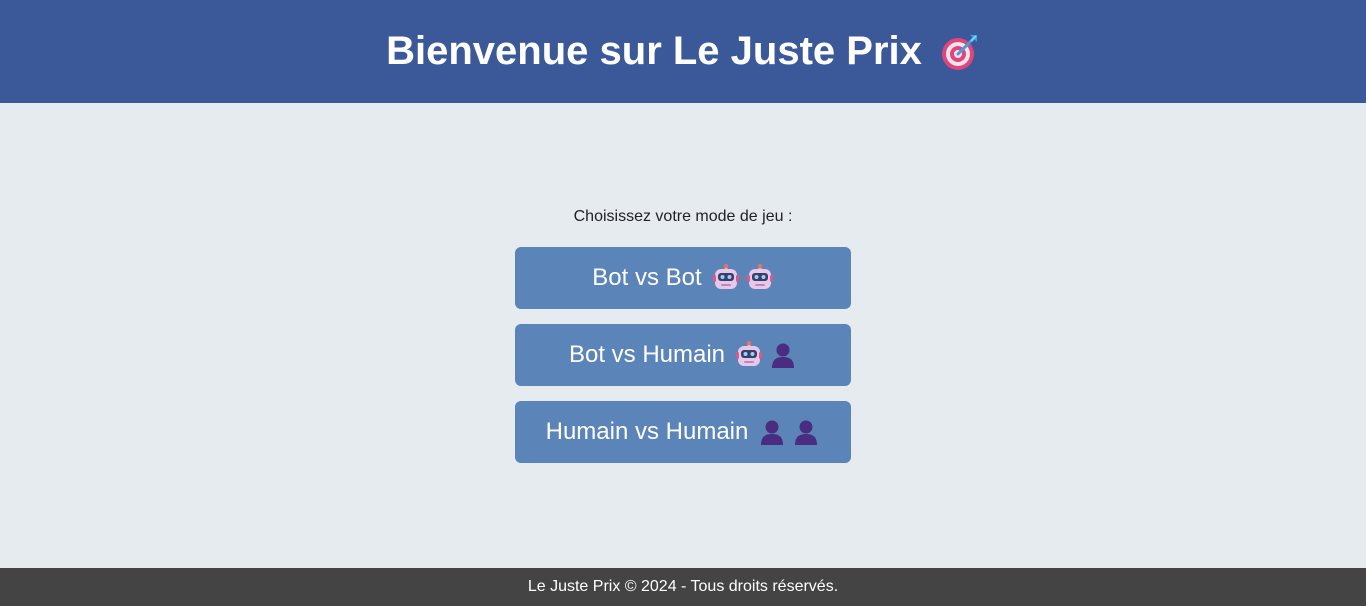 The height and width of the screenshot is (606, 1366). What do you see at coordinates (960, 52) in the screenshot?
I see `target-icon` at bounding box center [960, 52].